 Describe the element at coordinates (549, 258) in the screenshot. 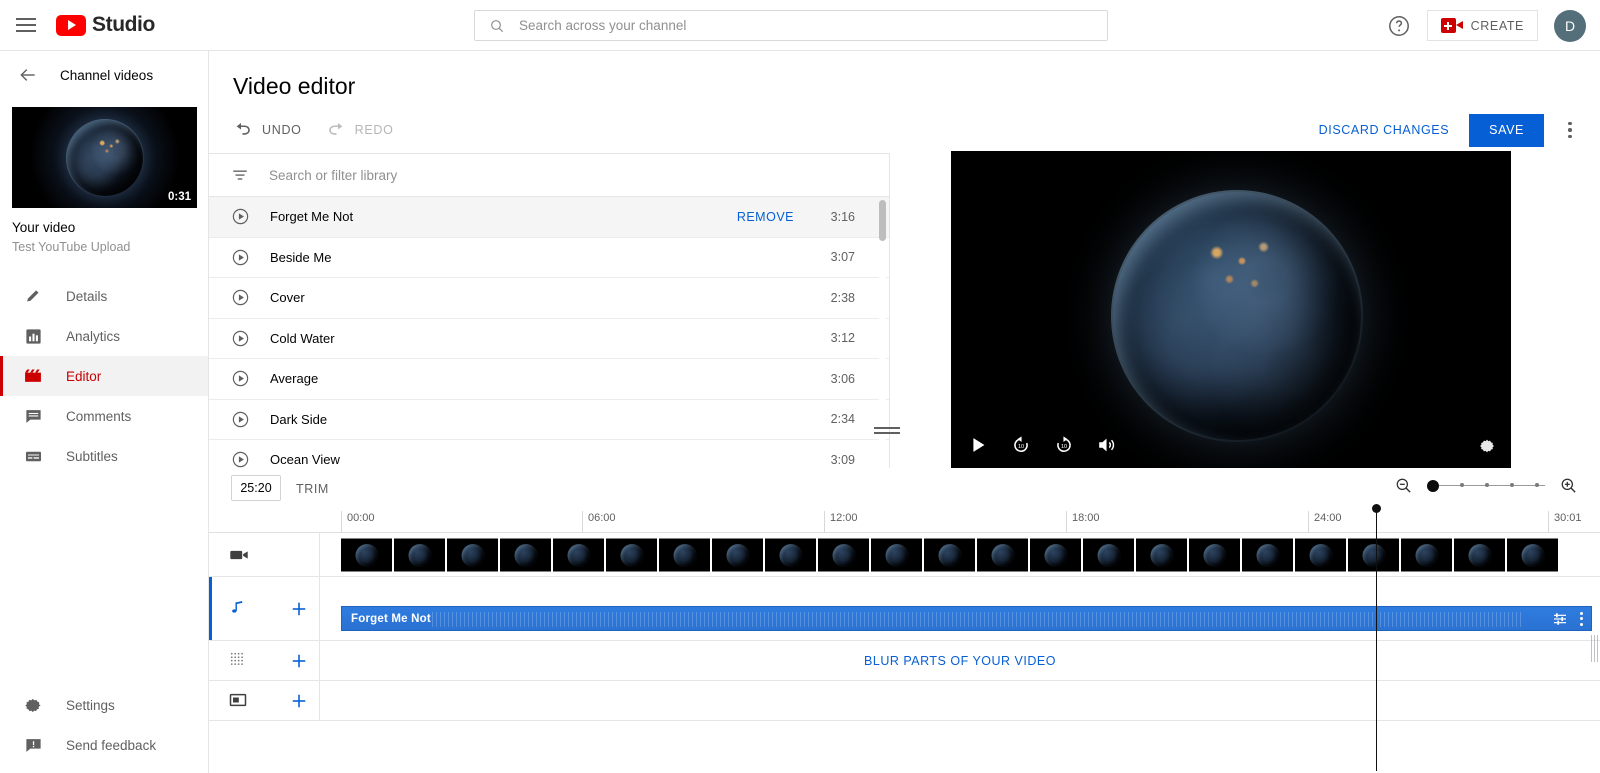

I see `list-item: Beside Me 3:07` at that location.